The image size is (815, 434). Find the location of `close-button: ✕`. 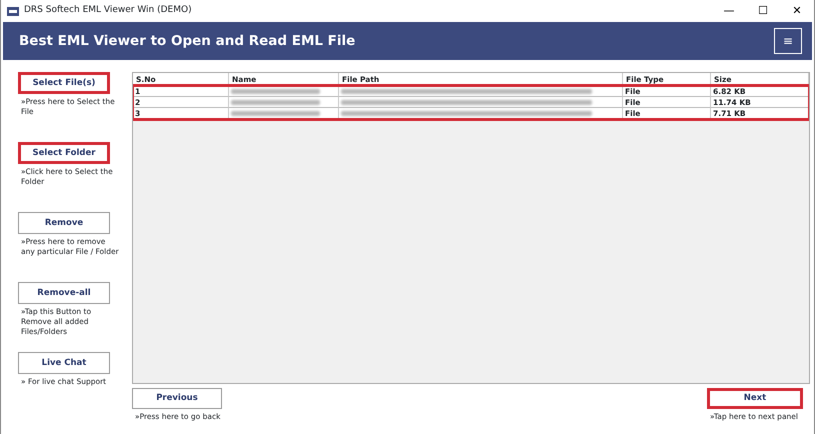

close-button: ✕ is located at coordinates (797, 11).